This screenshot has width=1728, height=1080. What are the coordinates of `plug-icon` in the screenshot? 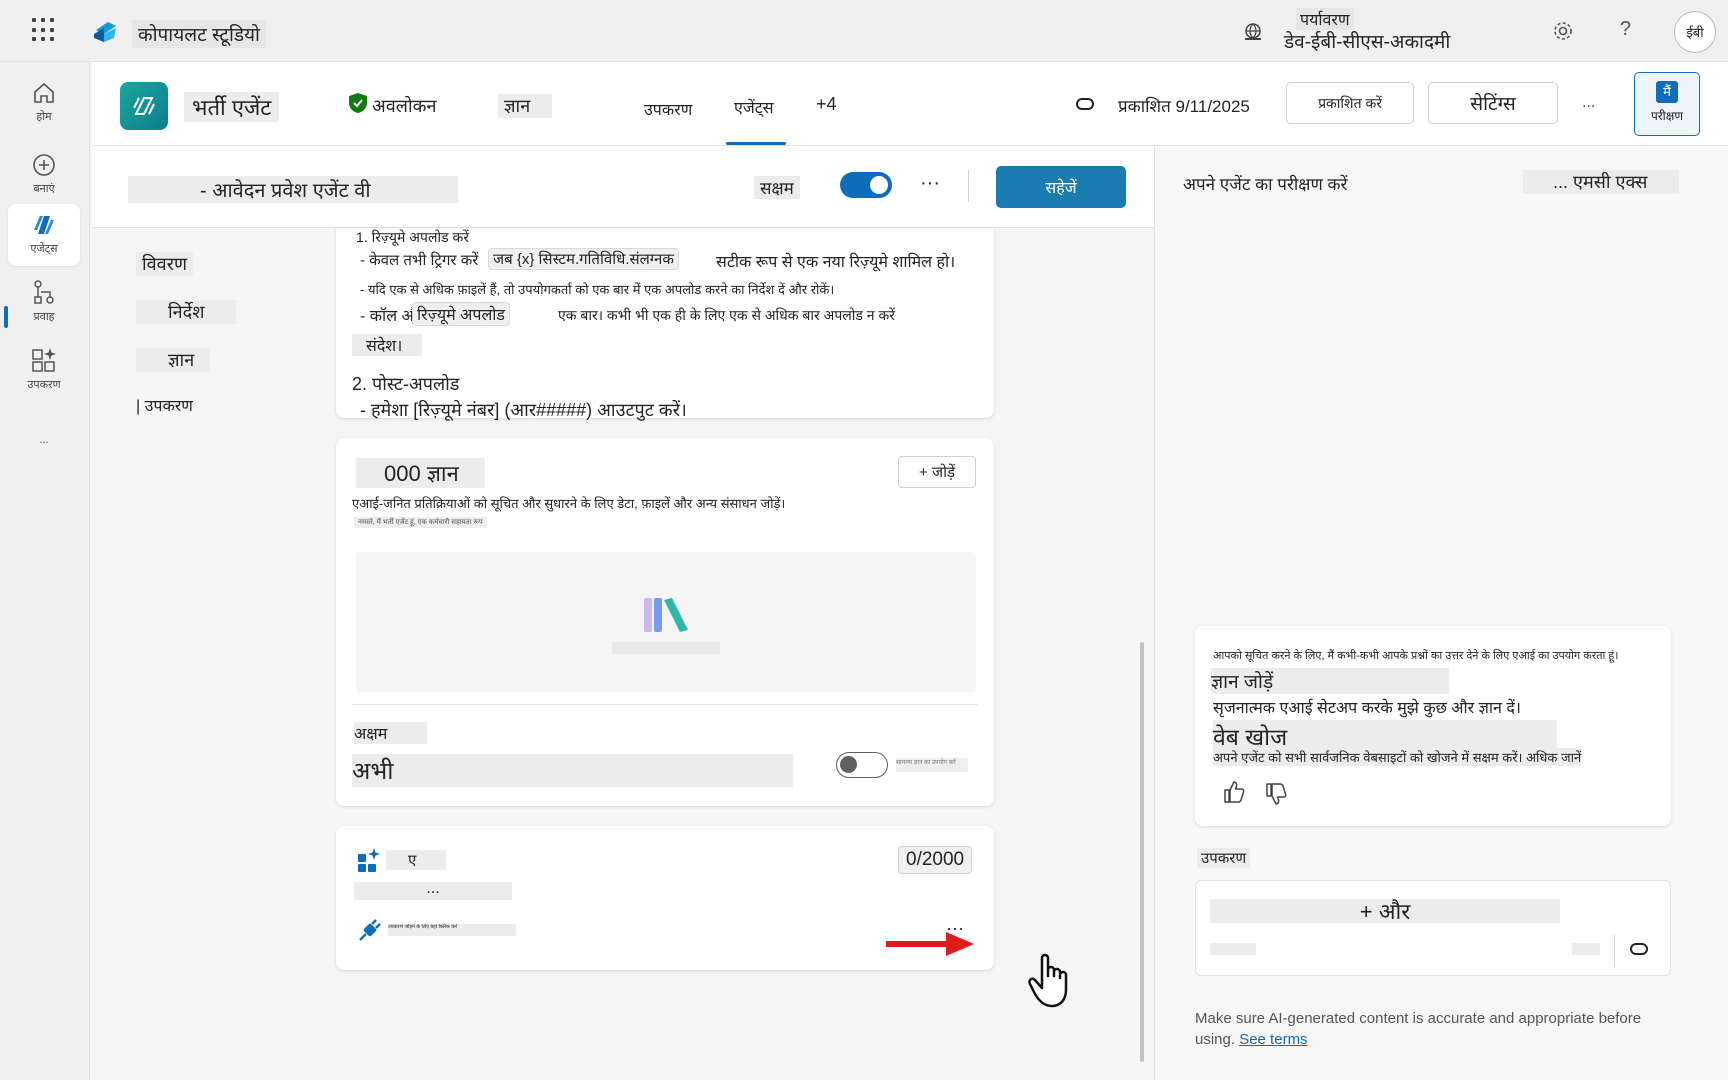 It's located at (370, 930).